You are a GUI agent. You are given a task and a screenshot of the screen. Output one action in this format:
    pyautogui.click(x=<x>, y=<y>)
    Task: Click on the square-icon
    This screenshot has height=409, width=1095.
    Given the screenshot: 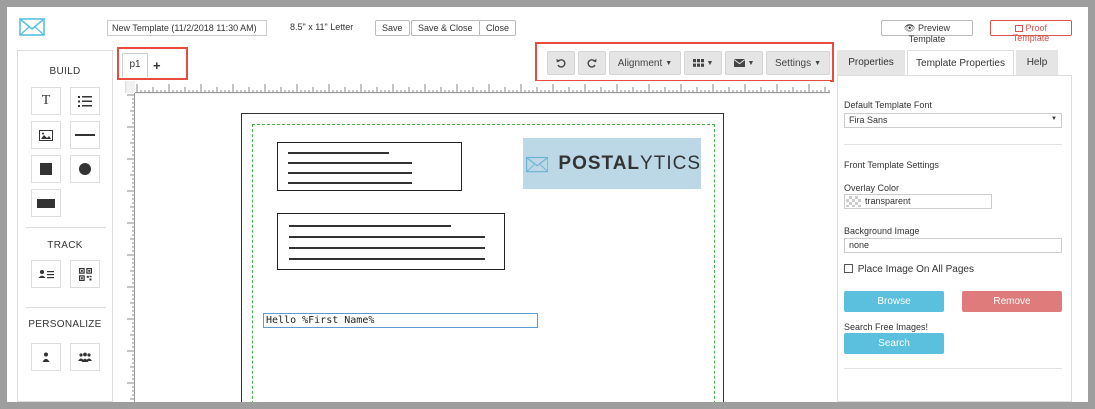 What is the action you would take?
    pyautogui.click(x=46, y=169)
    